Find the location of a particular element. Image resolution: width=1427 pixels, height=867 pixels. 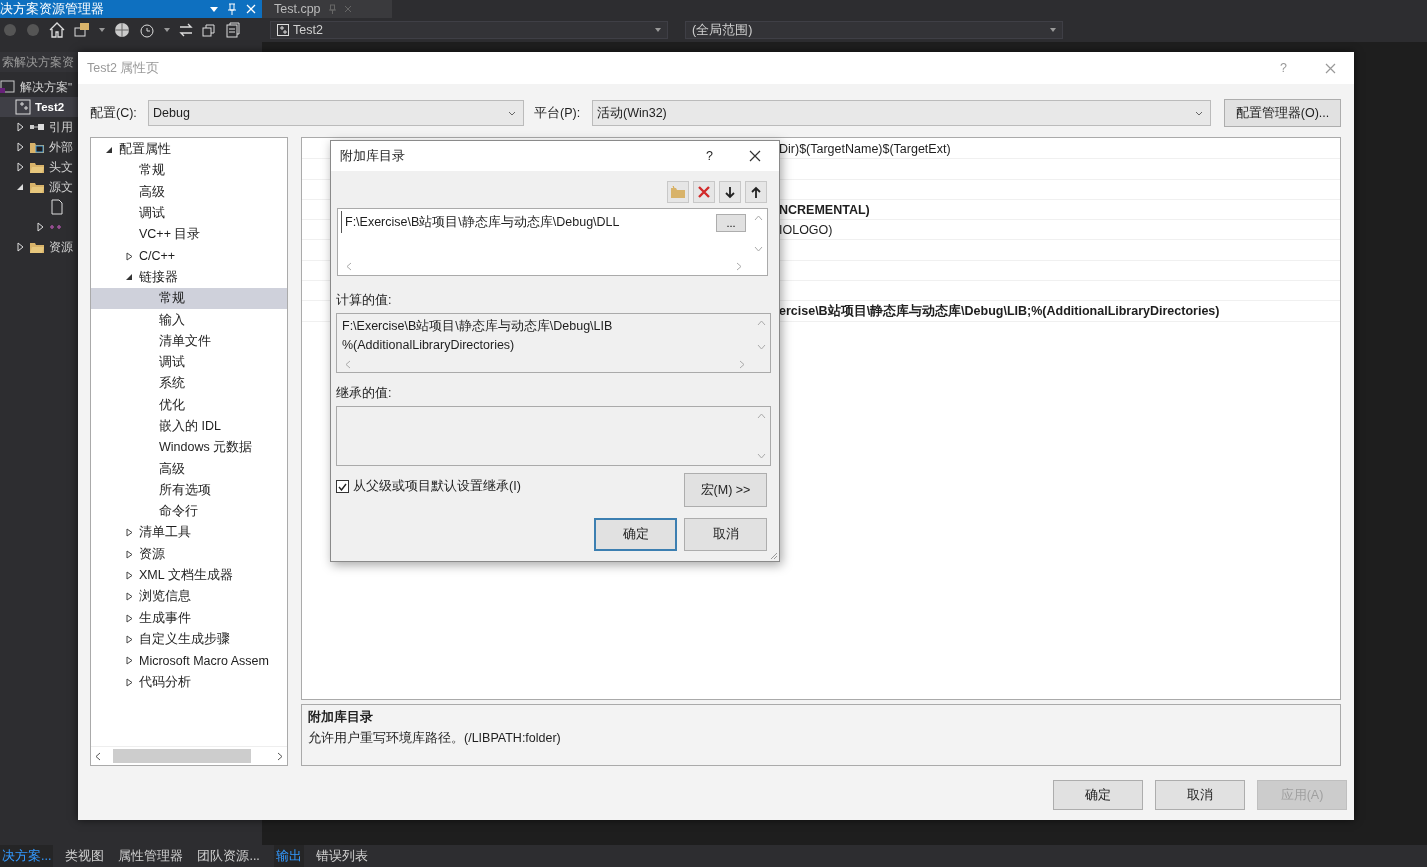

tree-item: Test2 is located at coordinates (39, 107).